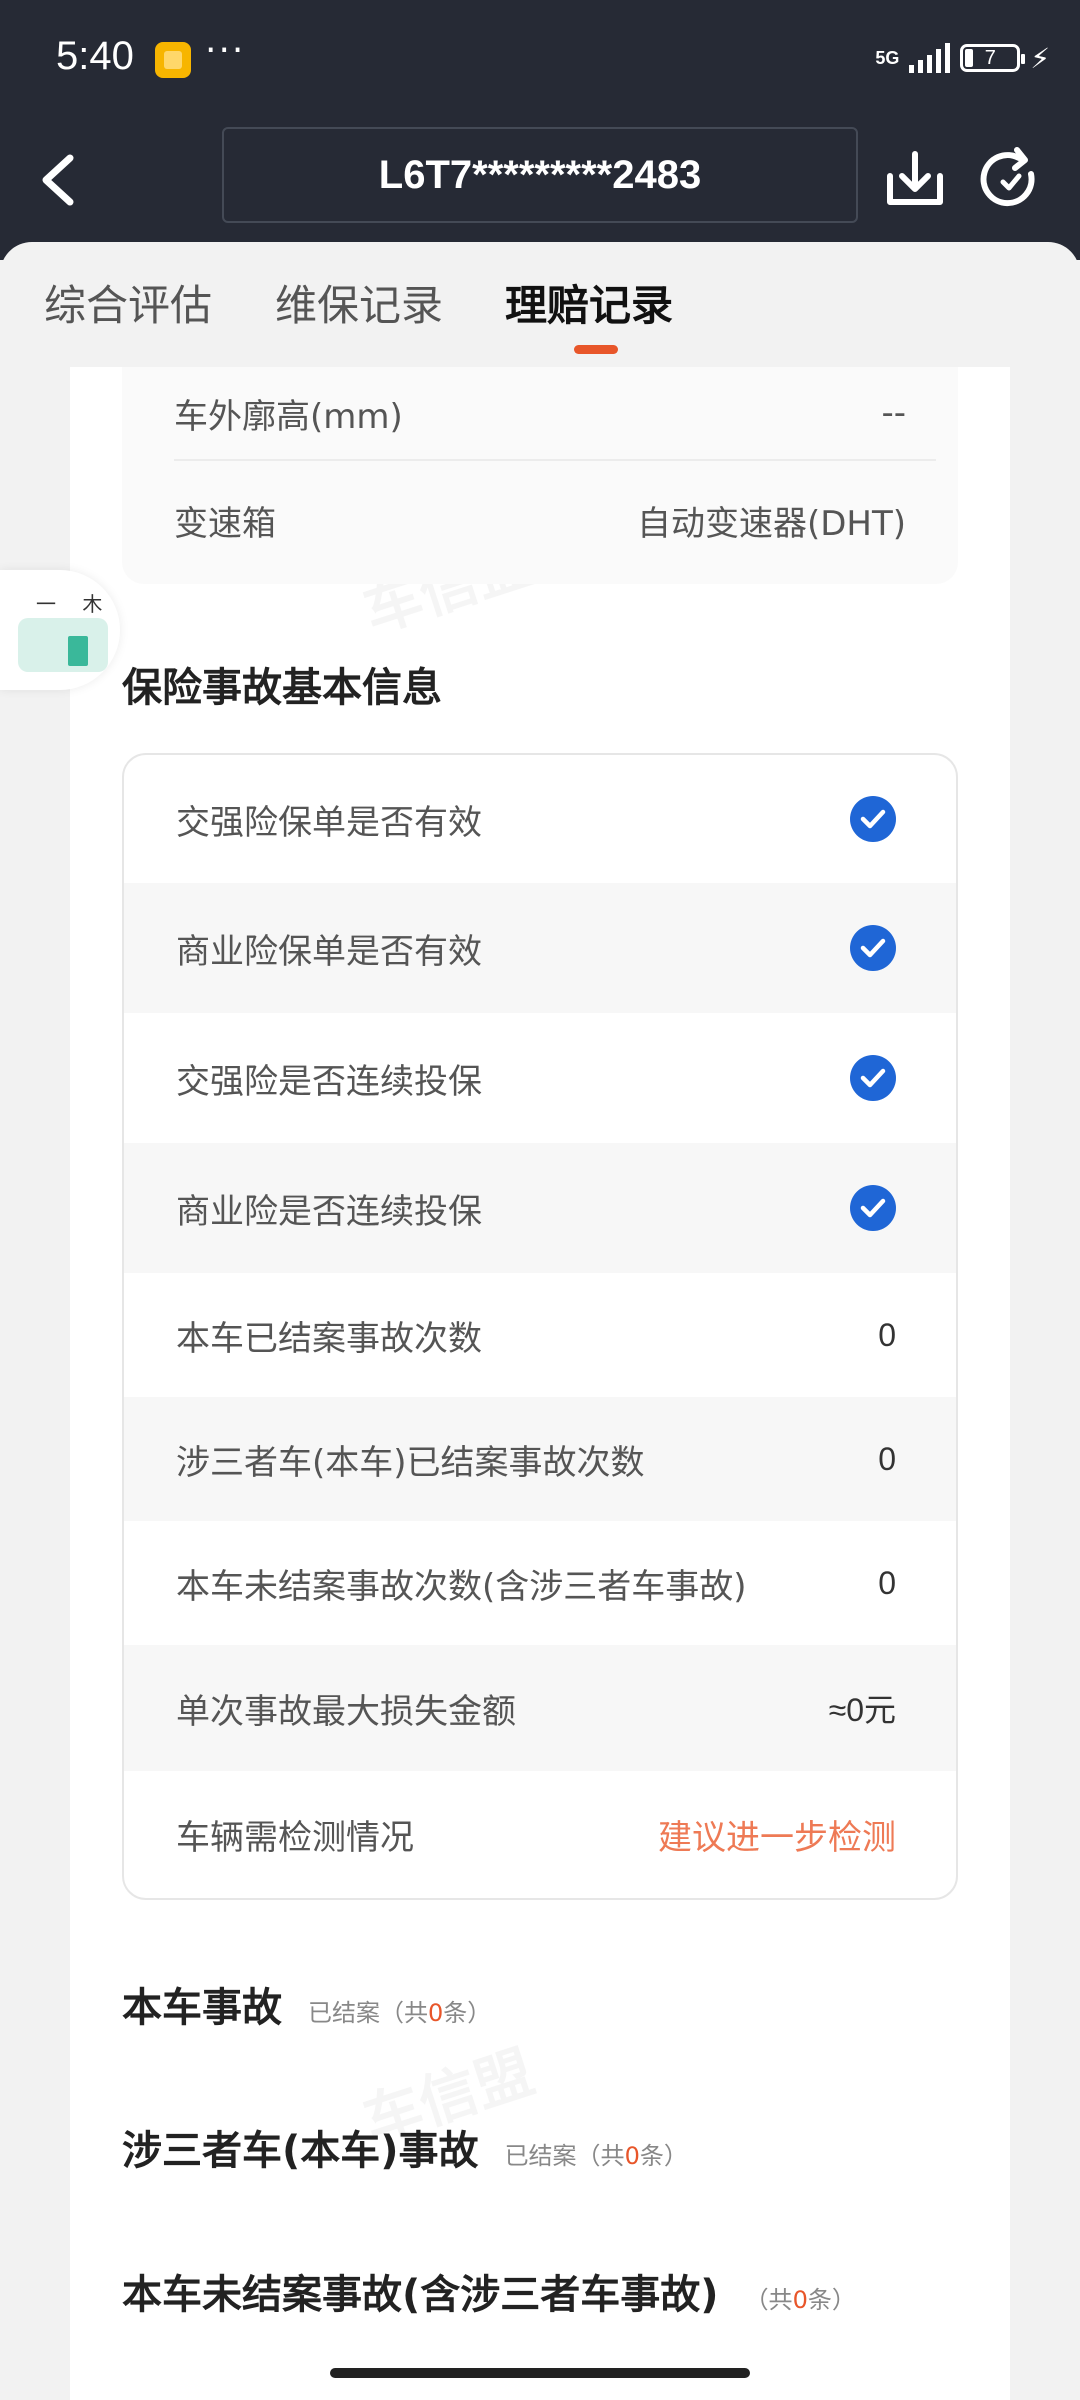 The image size is (1080, 2400). I want to click on row-label: 单次事故最大损失金额, so click(346, 1711).